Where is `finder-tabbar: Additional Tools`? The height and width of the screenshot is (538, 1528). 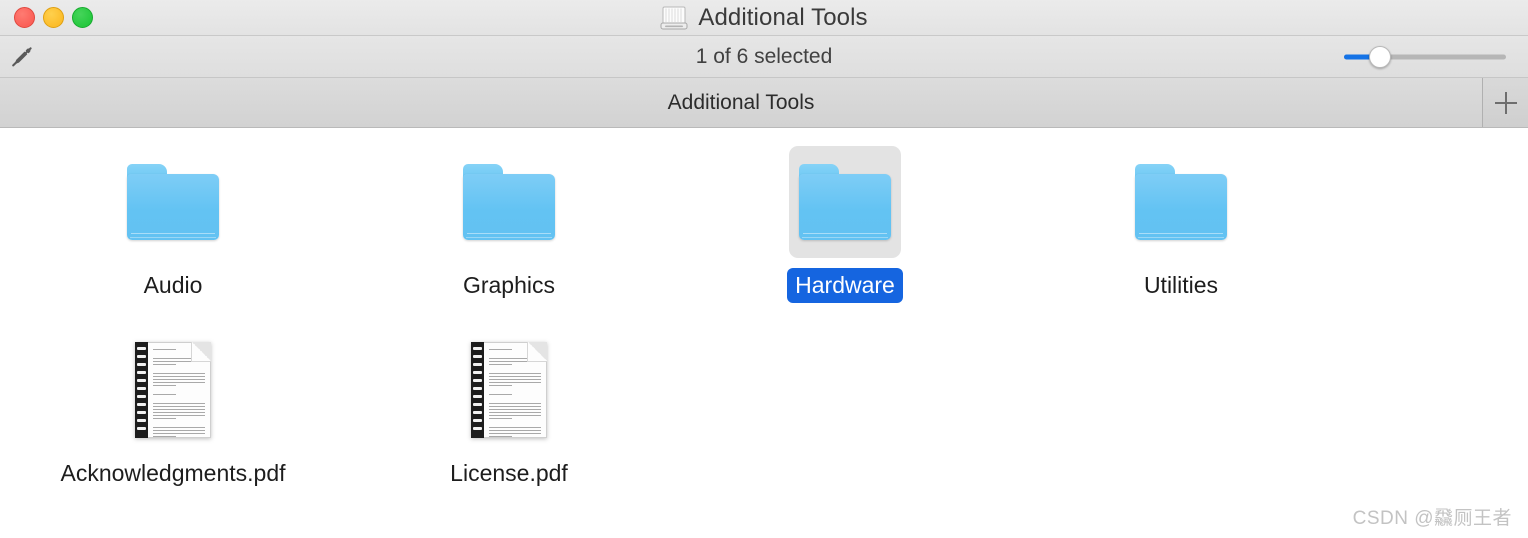 finder-tabbar: Additional Tools is located at coordinates (764, 103).